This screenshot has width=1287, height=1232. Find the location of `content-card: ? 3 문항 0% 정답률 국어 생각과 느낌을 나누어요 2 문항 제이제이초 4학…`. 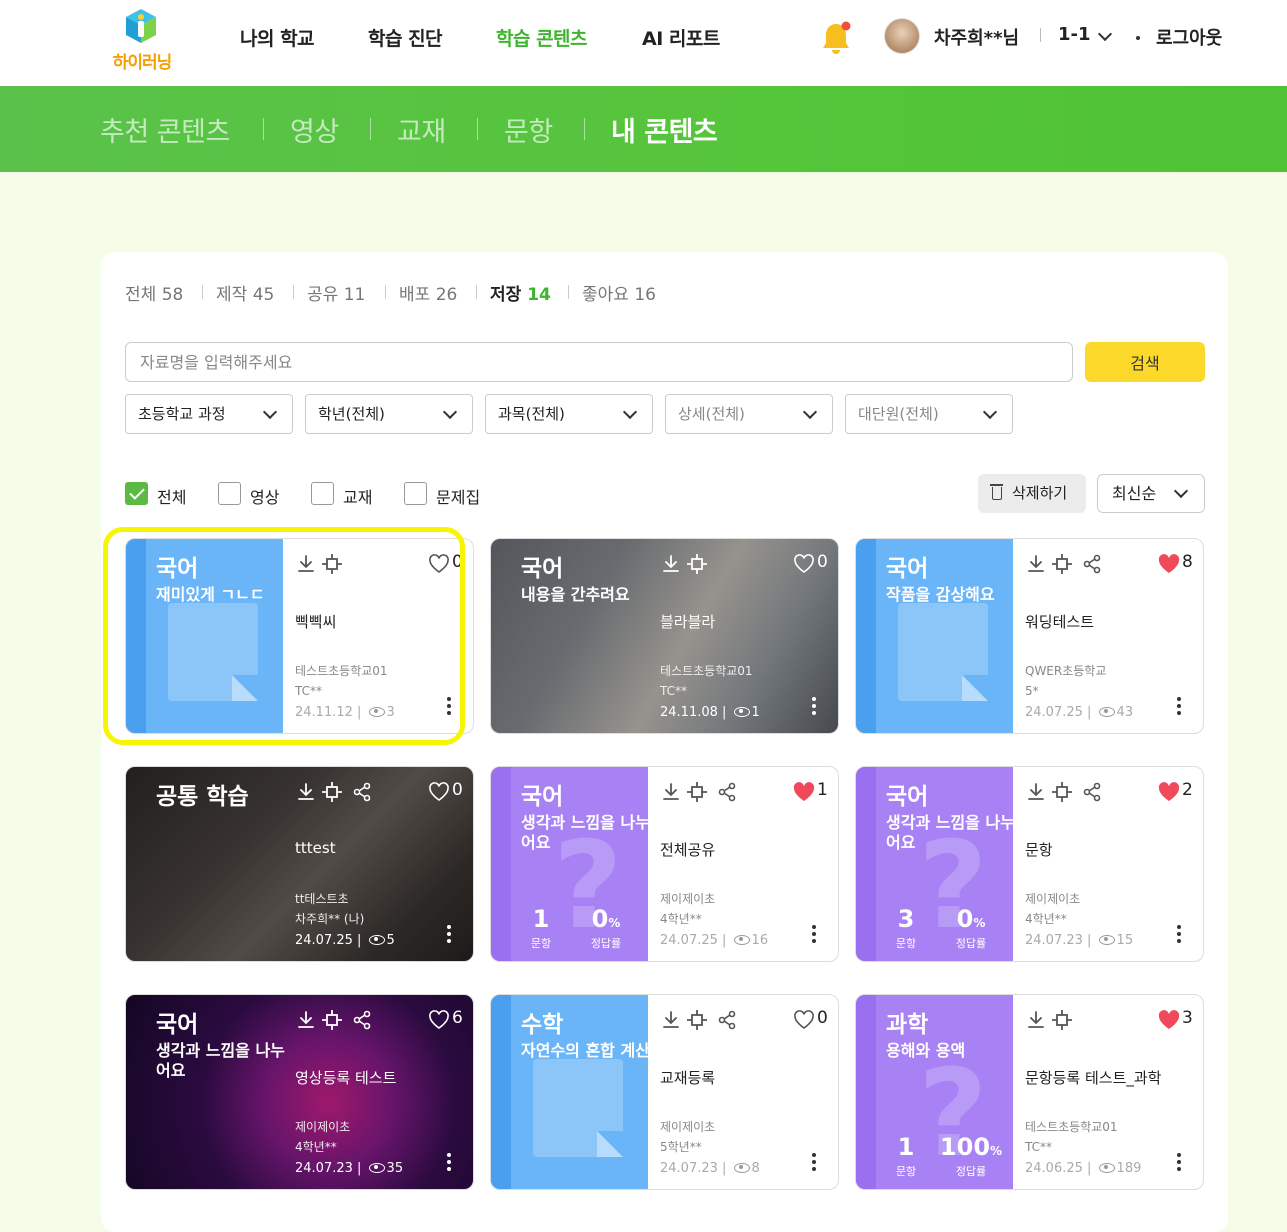

content-card: ? 3 문항 0% 정답률 국어 생각과 느낌을 나누어요 2 문항 제이제이초 4학… is located at coordinates (1029, 864).